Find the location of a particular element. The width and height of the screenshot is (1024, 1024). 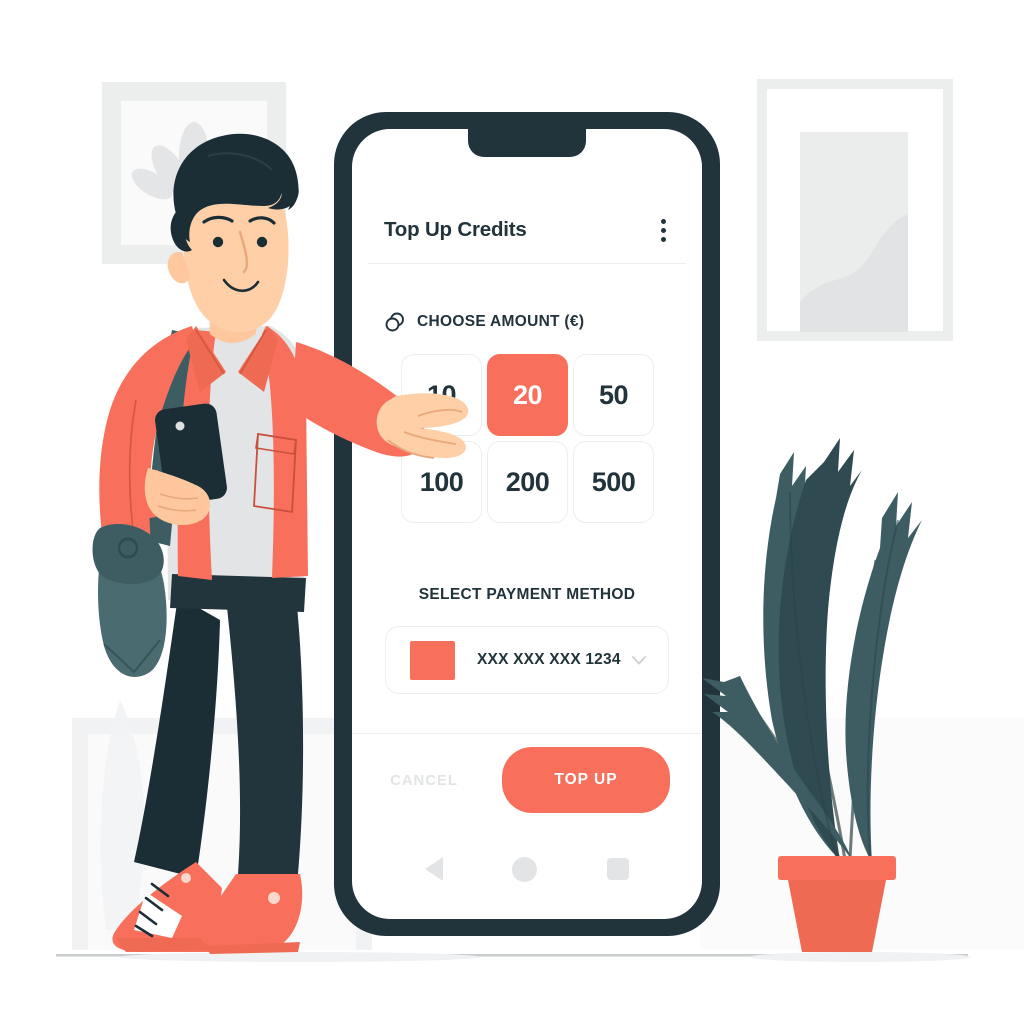

action-buttons-row: CANCEL TOP UP is located at coordinates (527, 780).